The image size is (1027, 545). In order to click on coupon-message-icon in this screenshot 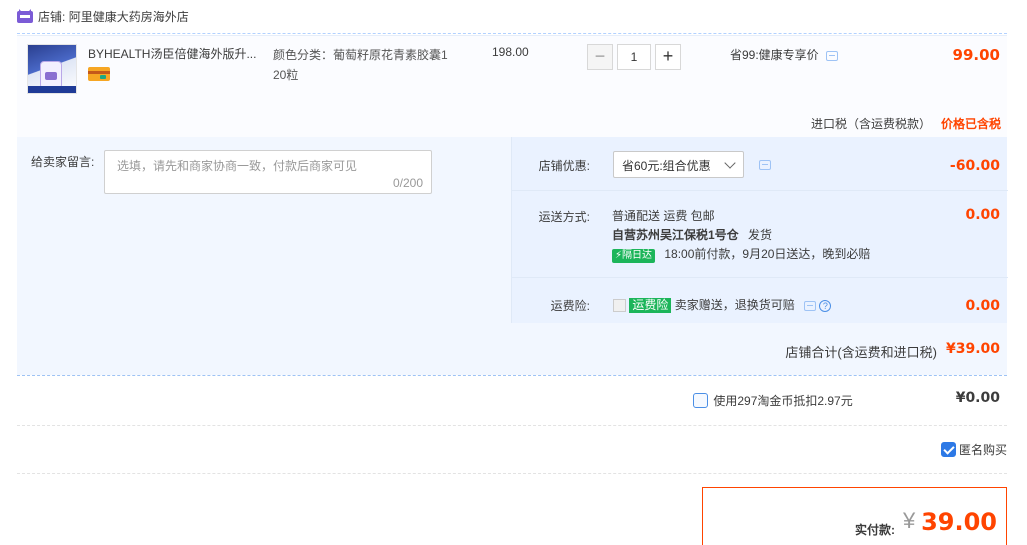, I will do `click(765, 165)`.